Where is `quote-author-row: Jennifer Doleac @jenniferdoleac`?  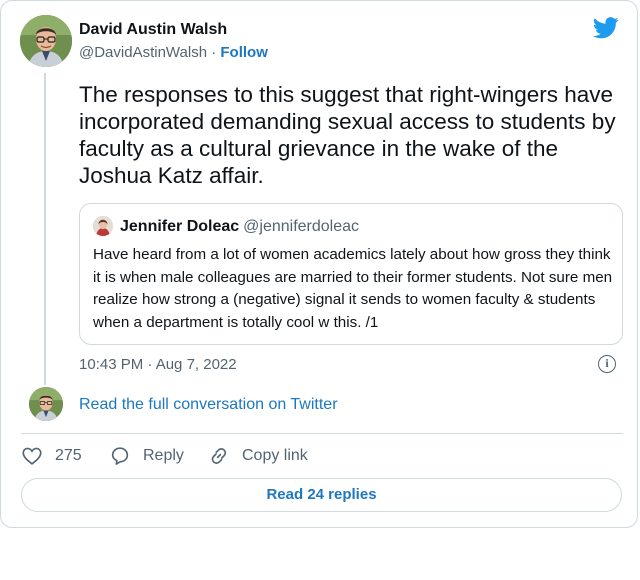 quote-author-row: Jennifer Doleac @jenniferdoleac is located at coordinates (239, 227).